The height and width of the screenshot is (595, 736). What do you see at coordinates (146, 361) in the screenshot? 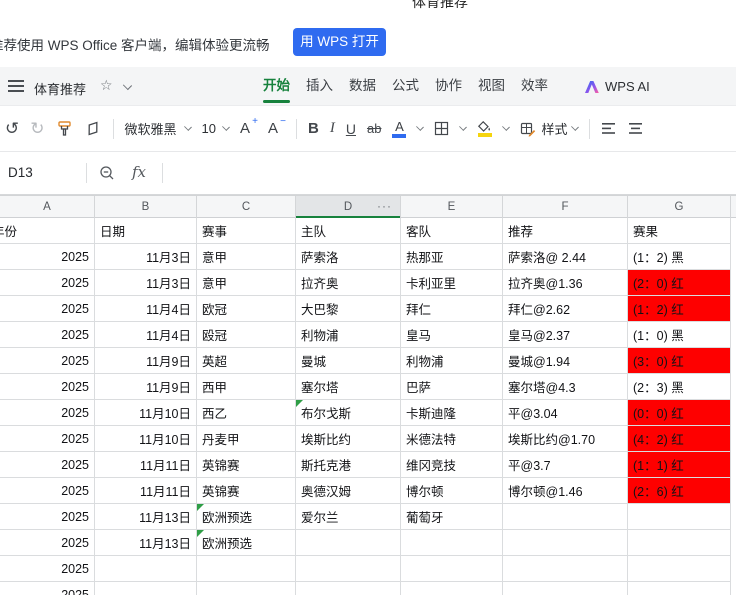
I see `cell-date: 11月9日` at bounding box center [146, 361].